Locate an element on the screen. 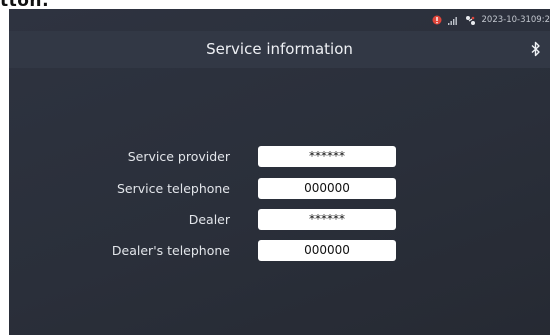 Image resolution: width=550 pixels, height=335 pixels. service-telephone-row: Service telephone 000000 is located at coordinates (279, 189).